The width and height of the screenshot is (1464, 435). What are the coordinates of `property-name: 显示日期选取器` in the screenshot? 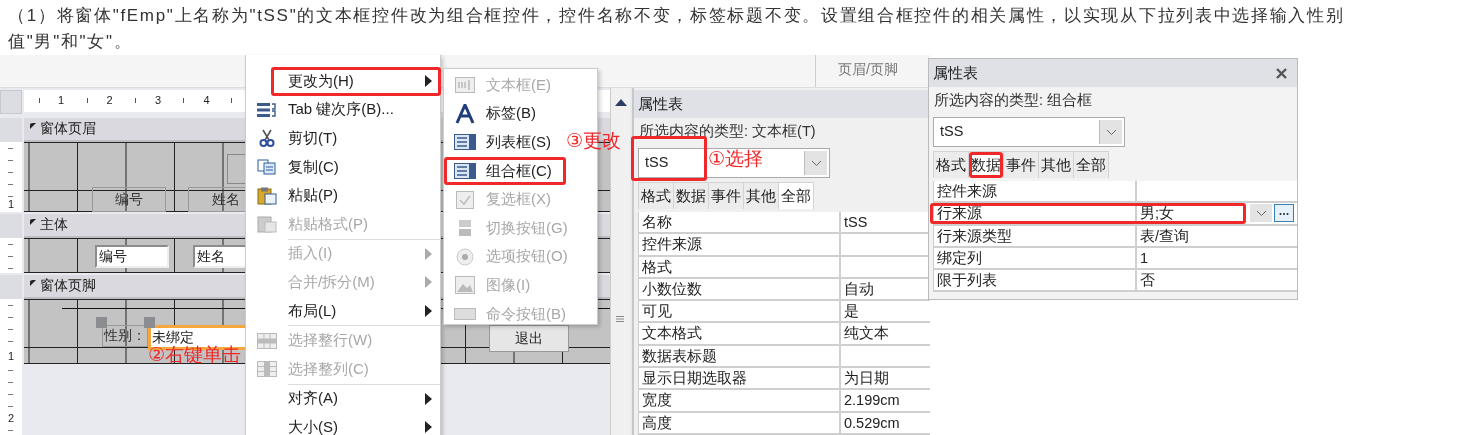 It's located at (740, 378).